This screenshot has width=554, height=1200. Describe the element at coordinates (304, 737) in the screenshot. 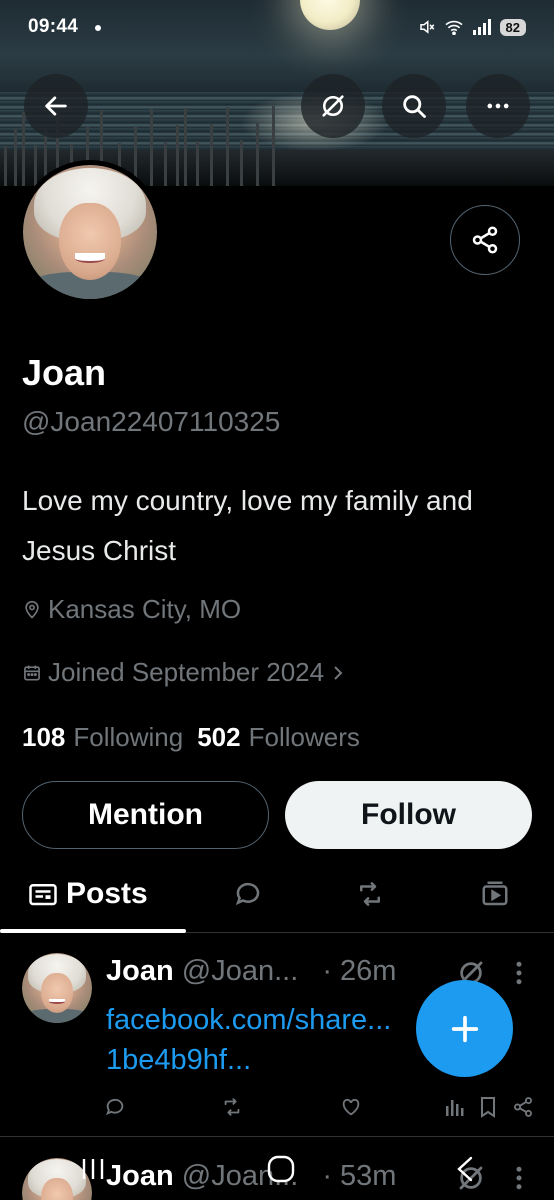

I see `followers-label: Followers` at that location.